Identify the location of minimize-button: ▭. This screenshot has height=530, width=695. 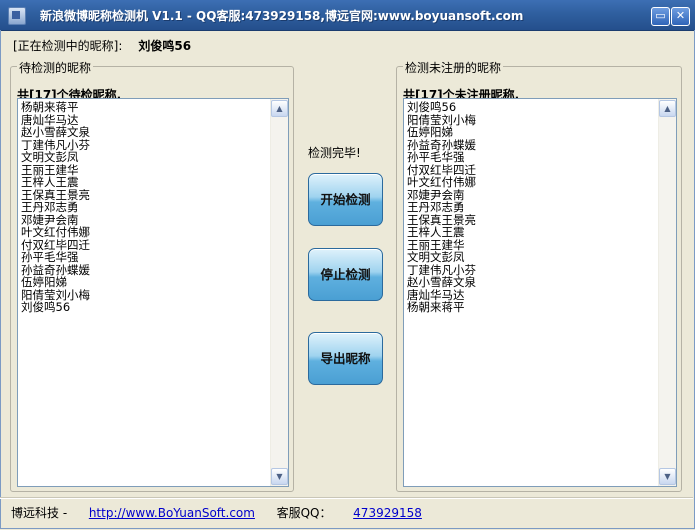
(660, 16).